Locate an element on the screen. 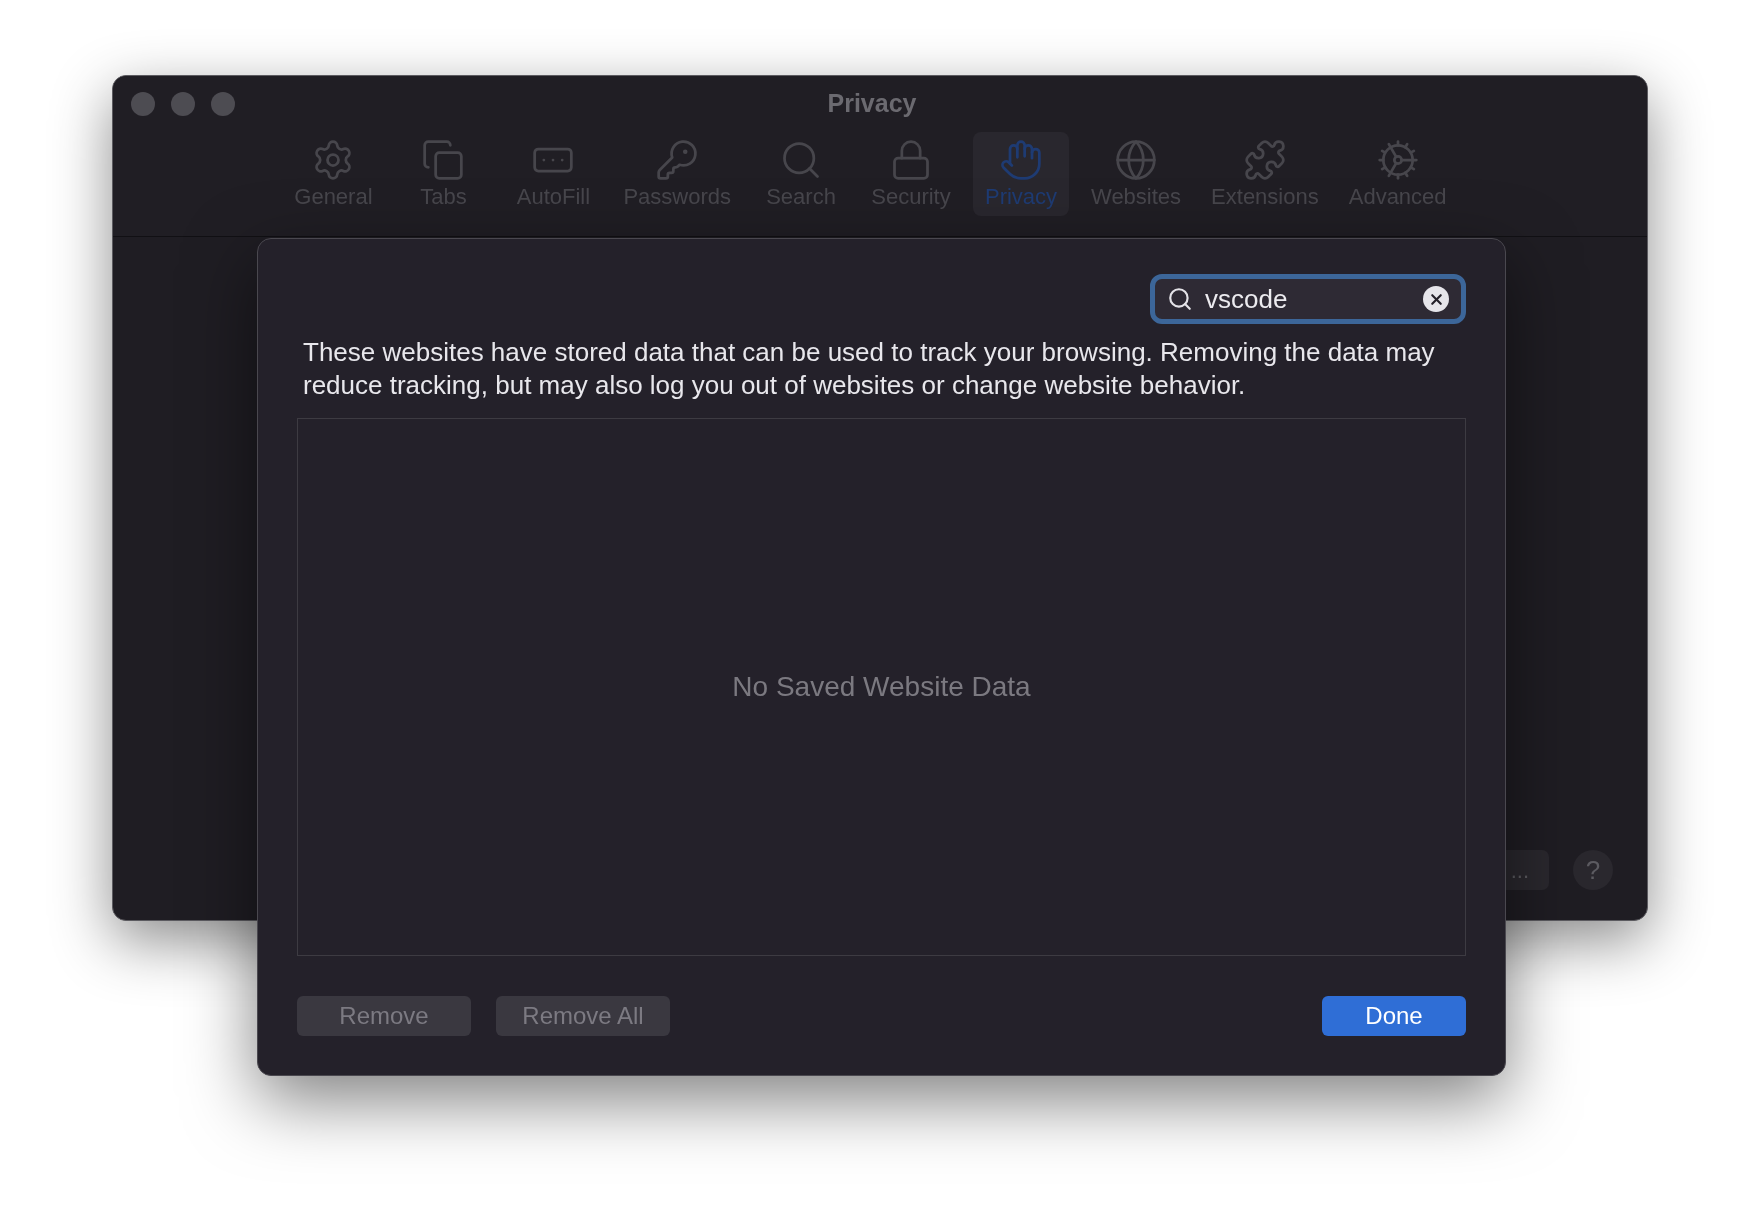 The width and height of the screenshot is (1760, 1224). clear-search-icon is located at coordinates (1436, 299).